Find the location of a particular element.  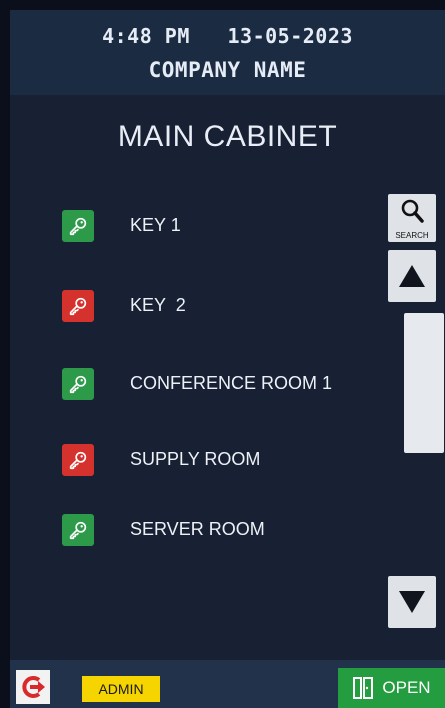

search-icon is located at coordinates (412, 211).